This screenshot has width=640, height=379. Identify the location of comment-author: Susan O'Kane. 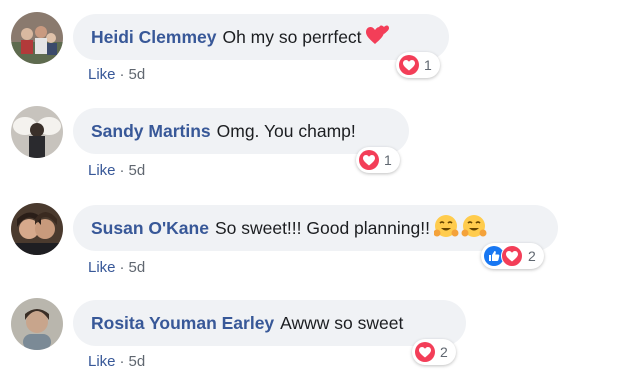
(150, 228).